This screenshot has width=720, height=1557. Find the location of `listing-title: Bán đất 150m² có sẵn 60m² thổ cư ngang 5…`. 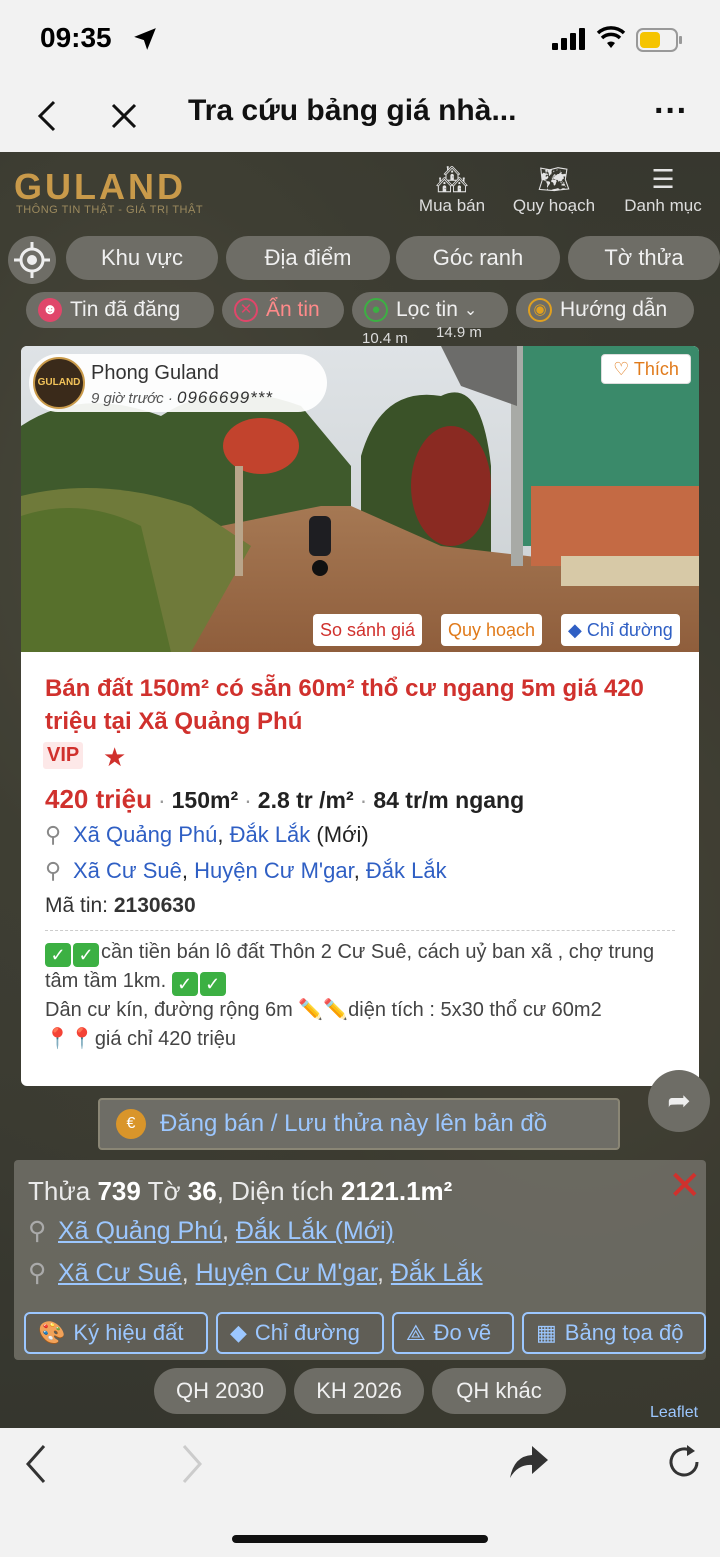

listing-title: Bán đất 150m² có sẵn 60m² thổ cư ngang 5… is located at coordinates (365, 705).